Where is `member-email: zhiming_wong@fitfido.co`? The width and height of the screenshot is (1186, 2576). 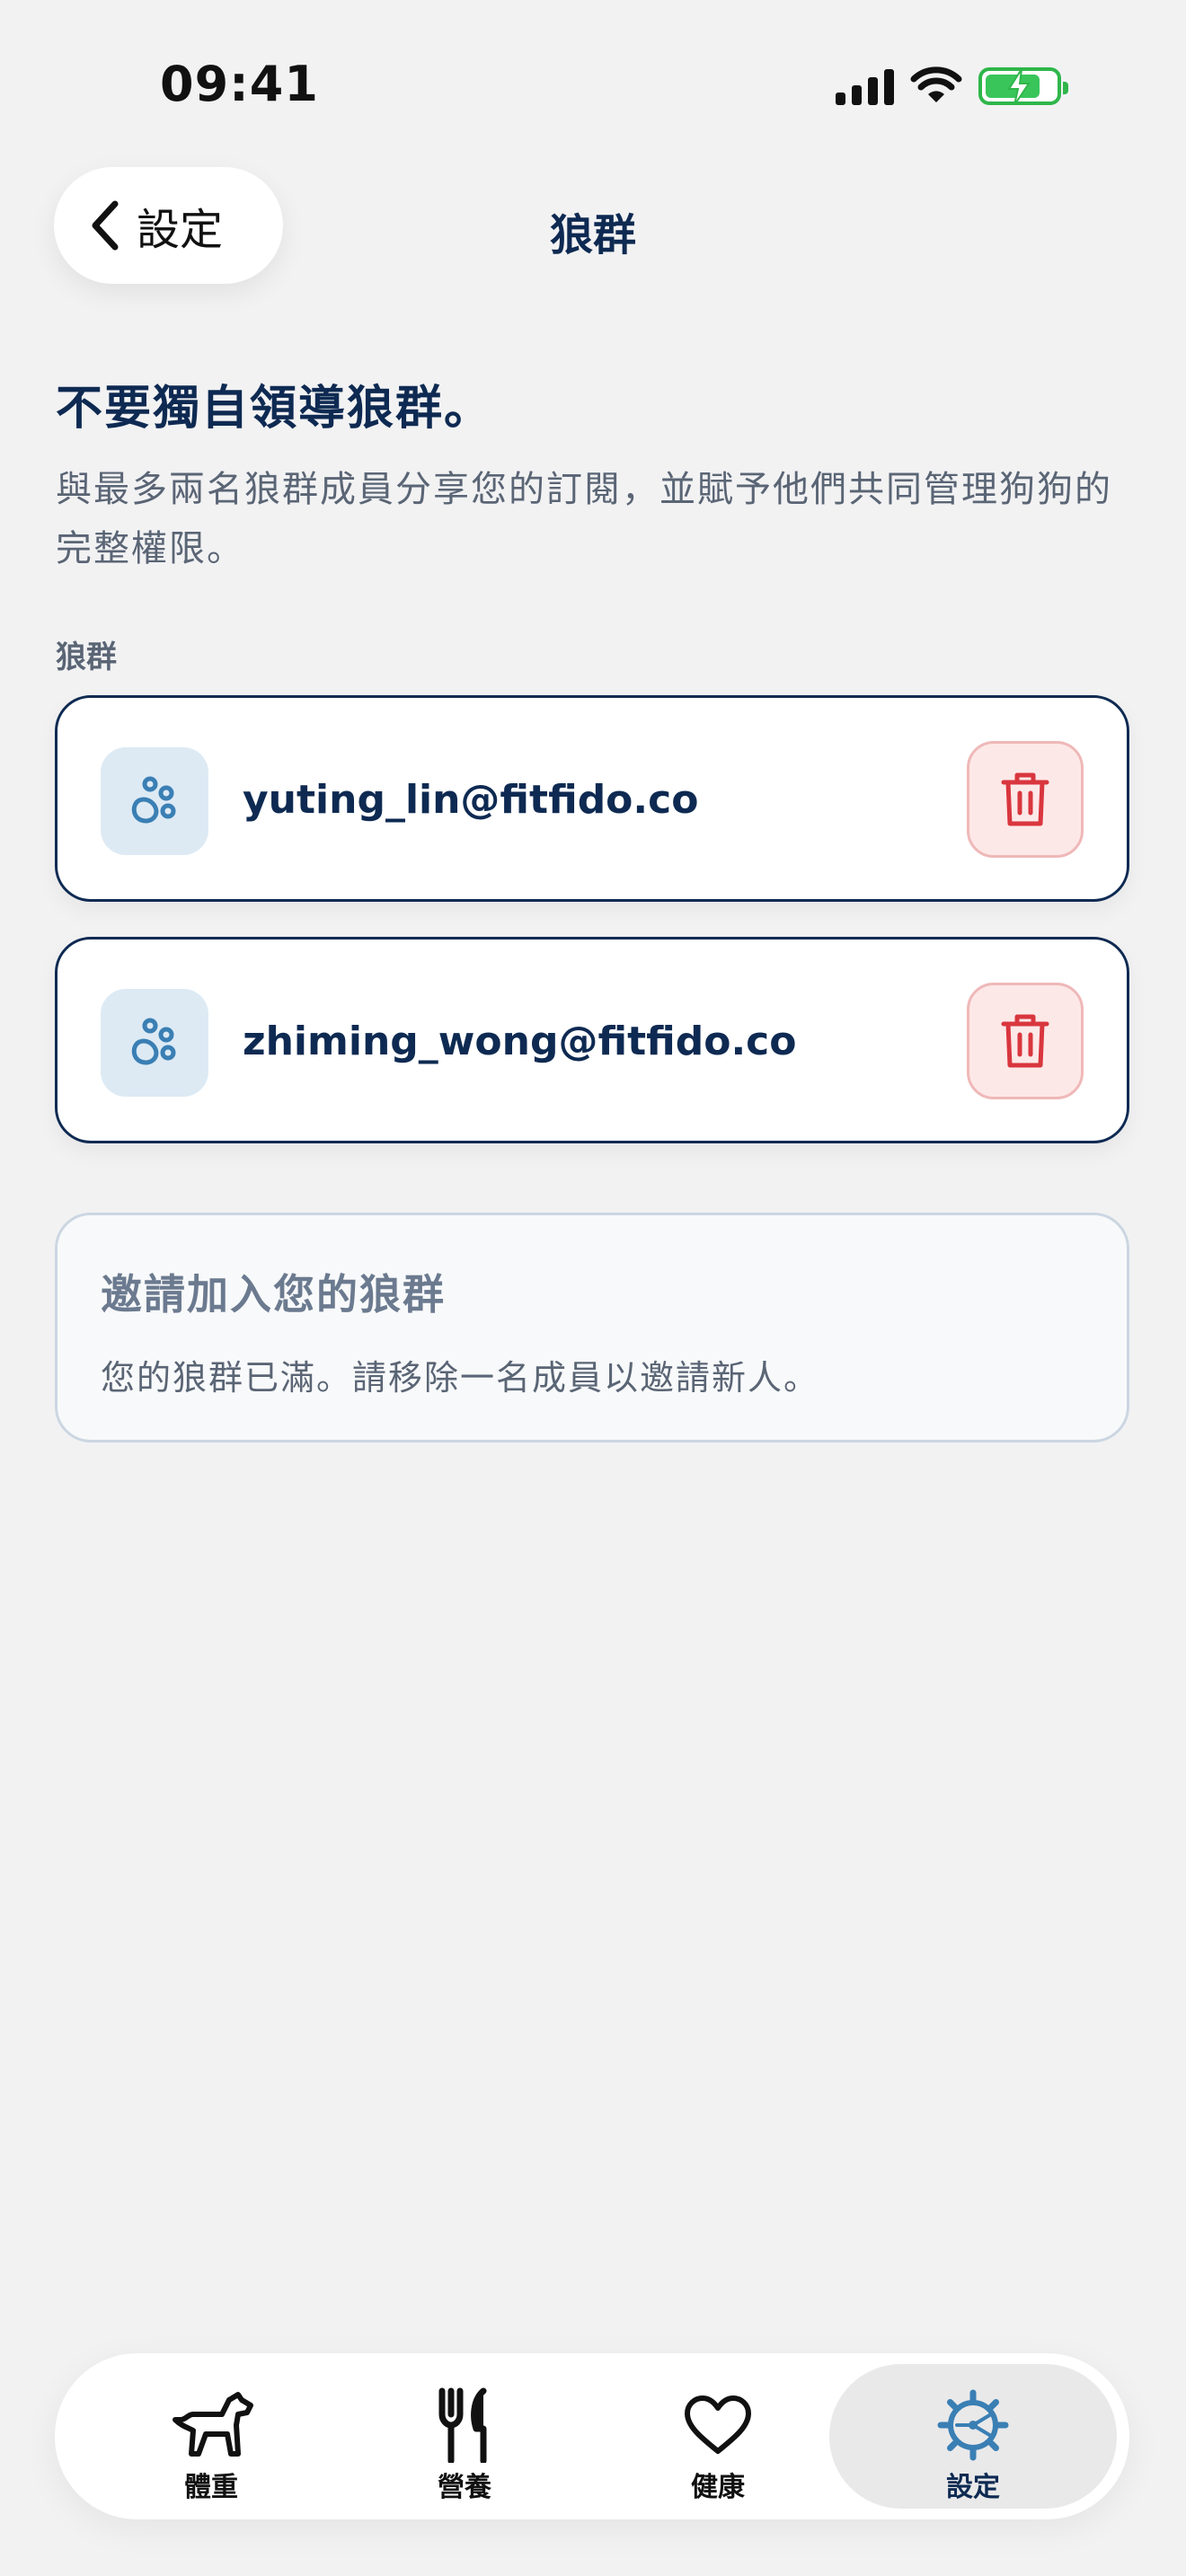 member-email: zhiming_wong@fitfido.co is located at coordinates (520, 1041).